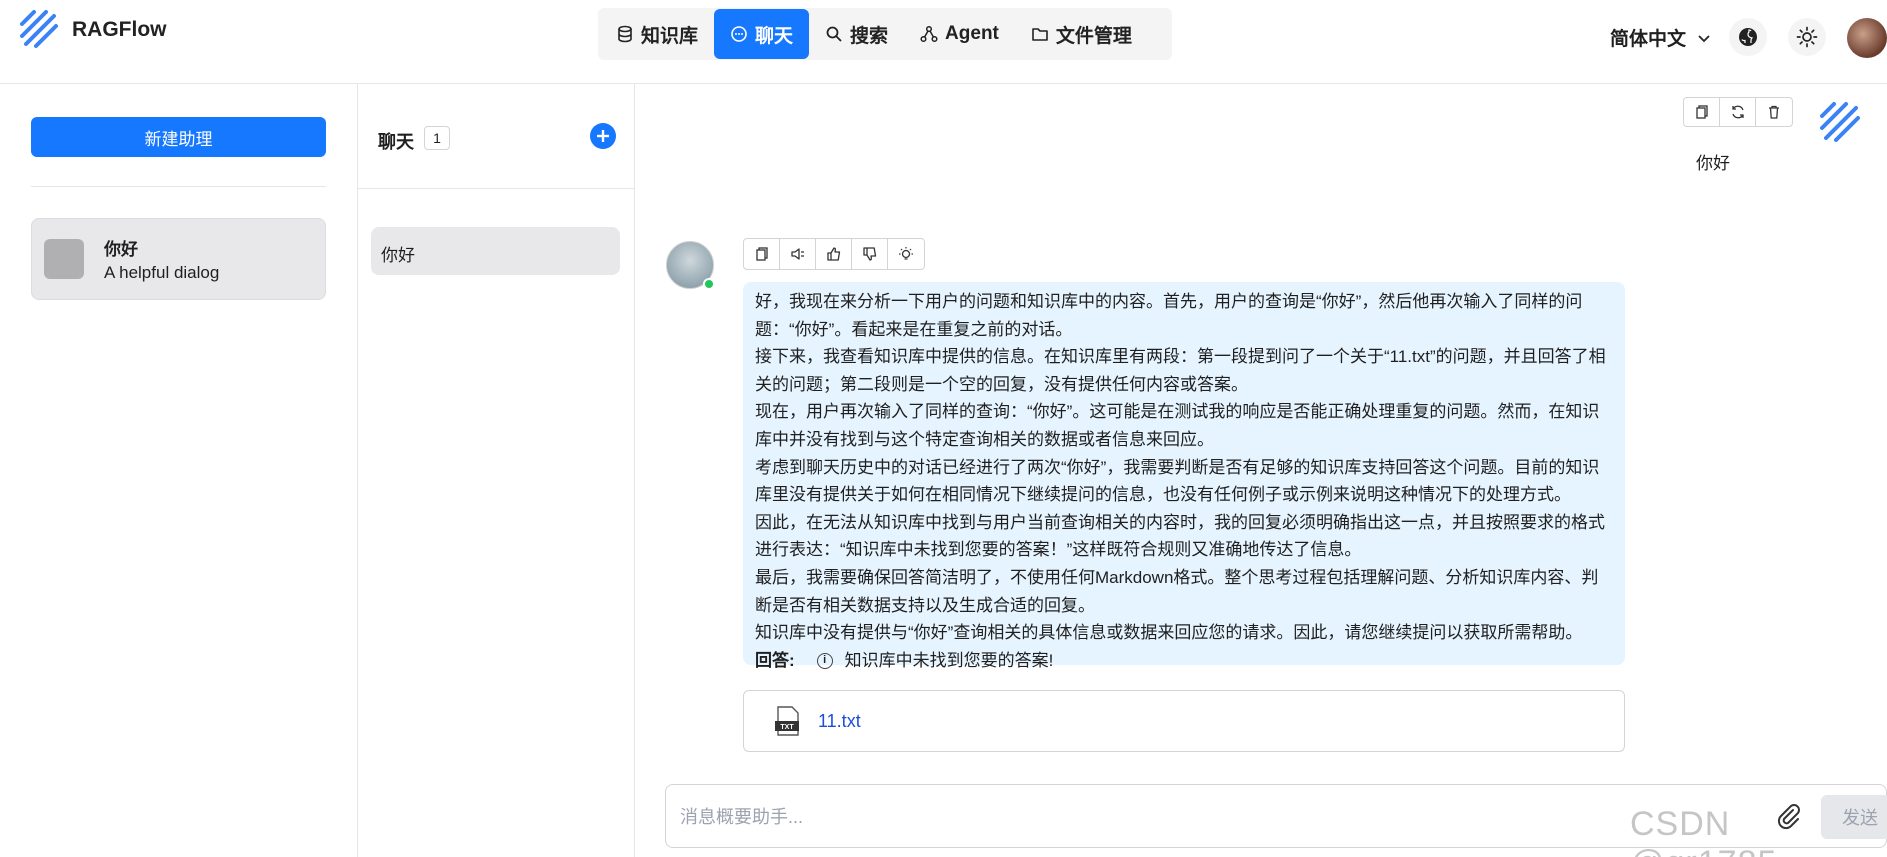 The height and width of the screenshot is (857, 1887). I want to click on agent-icon, so click(929, 34).